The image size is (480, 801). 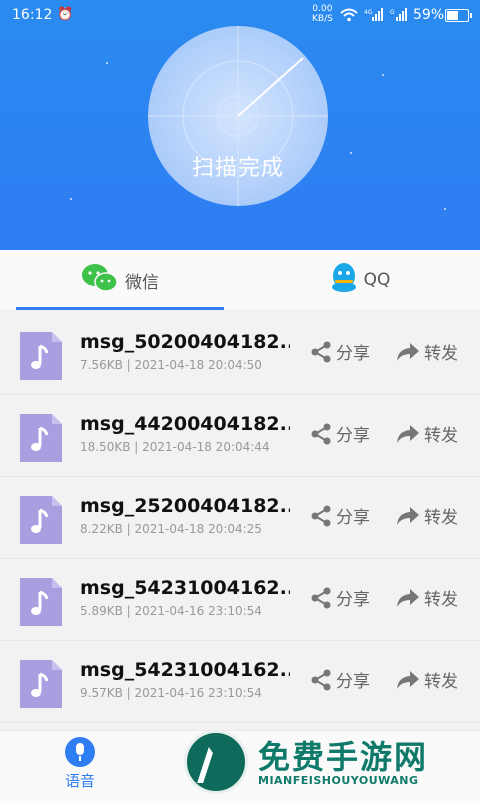 I want to click on microphone-icon, so click(x=80, y=752).